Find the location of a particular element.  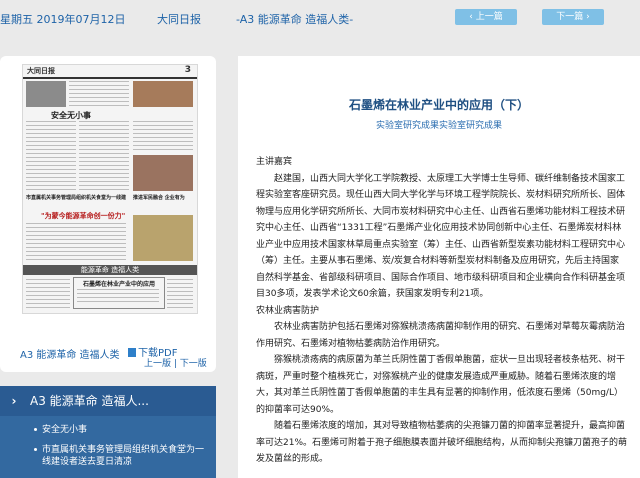

prev-article-label: 上一篇 is located at coordinates (489, 17).